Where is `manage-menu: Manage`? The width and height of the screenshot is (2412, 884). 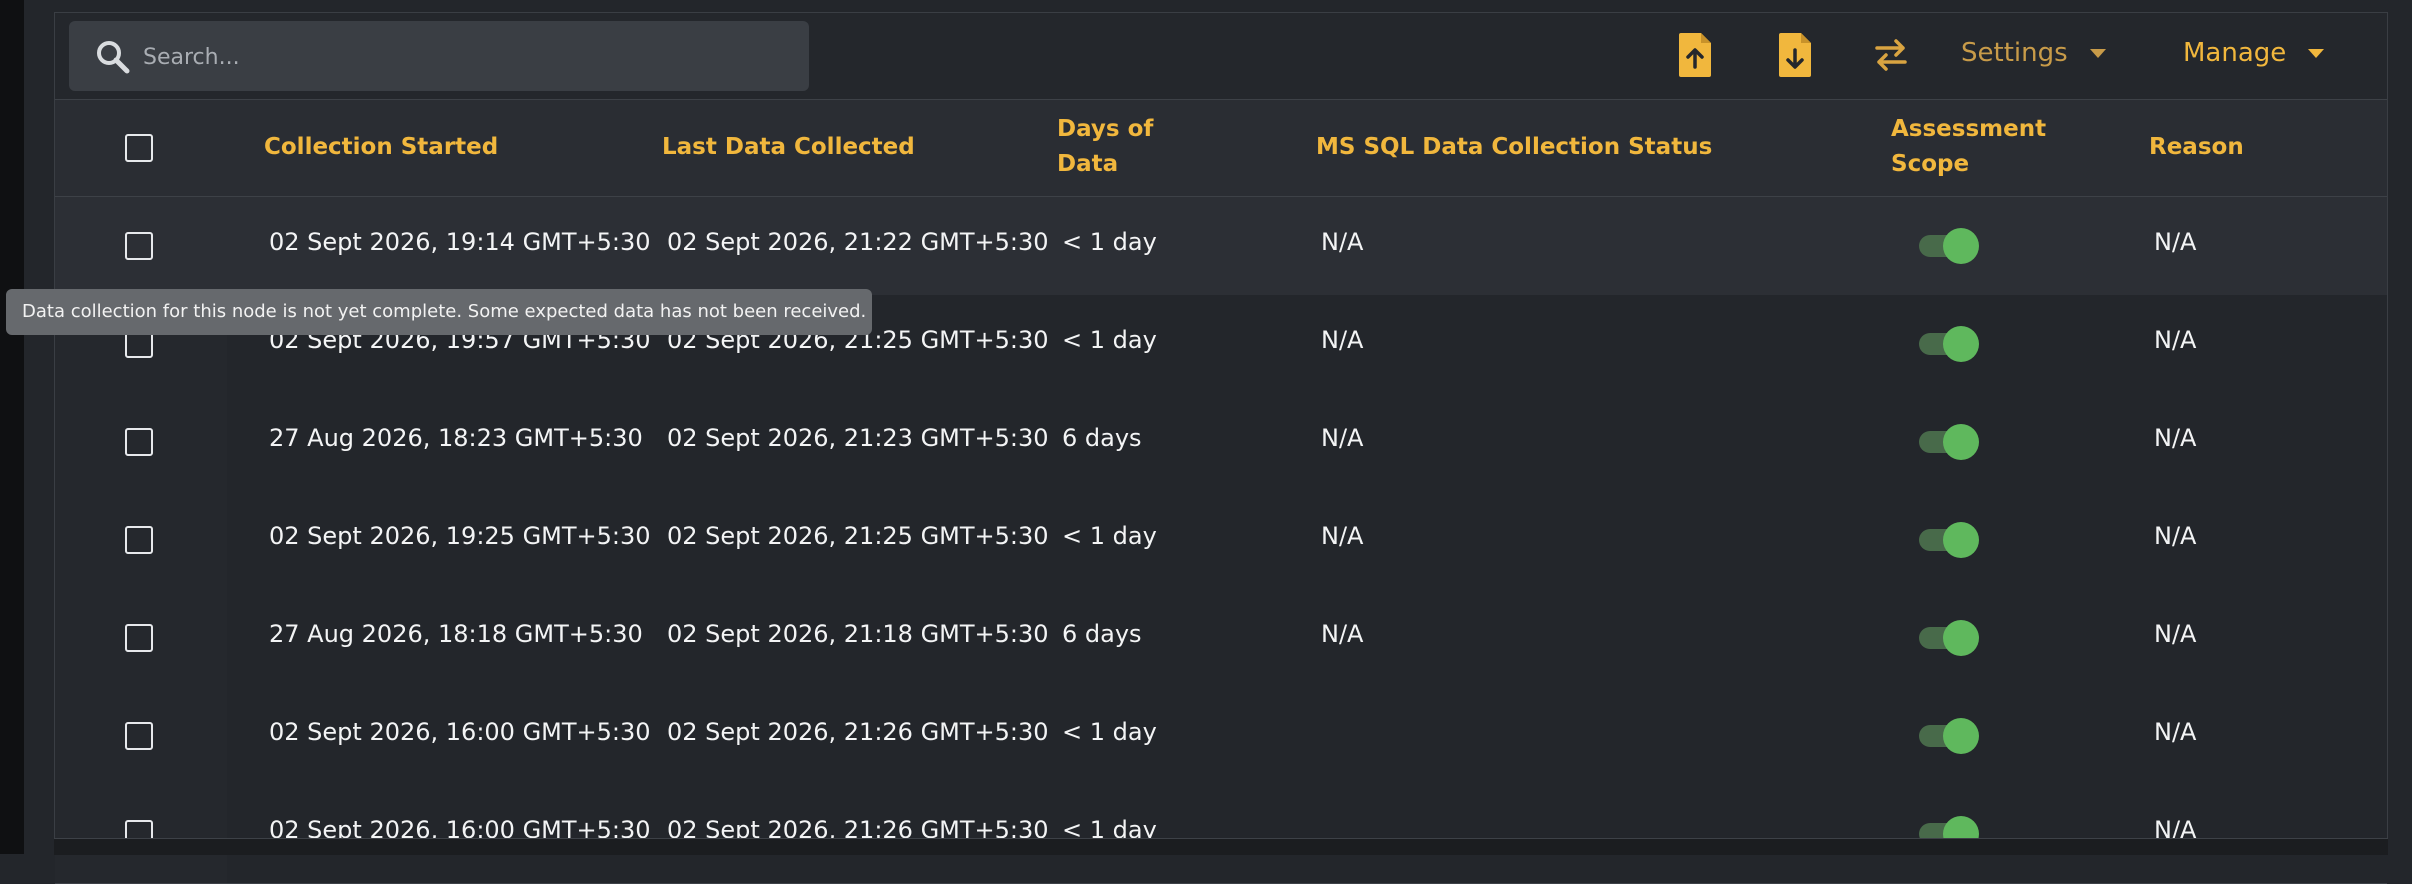
manage-menu: Manage is located at coordinates (2254, 53).